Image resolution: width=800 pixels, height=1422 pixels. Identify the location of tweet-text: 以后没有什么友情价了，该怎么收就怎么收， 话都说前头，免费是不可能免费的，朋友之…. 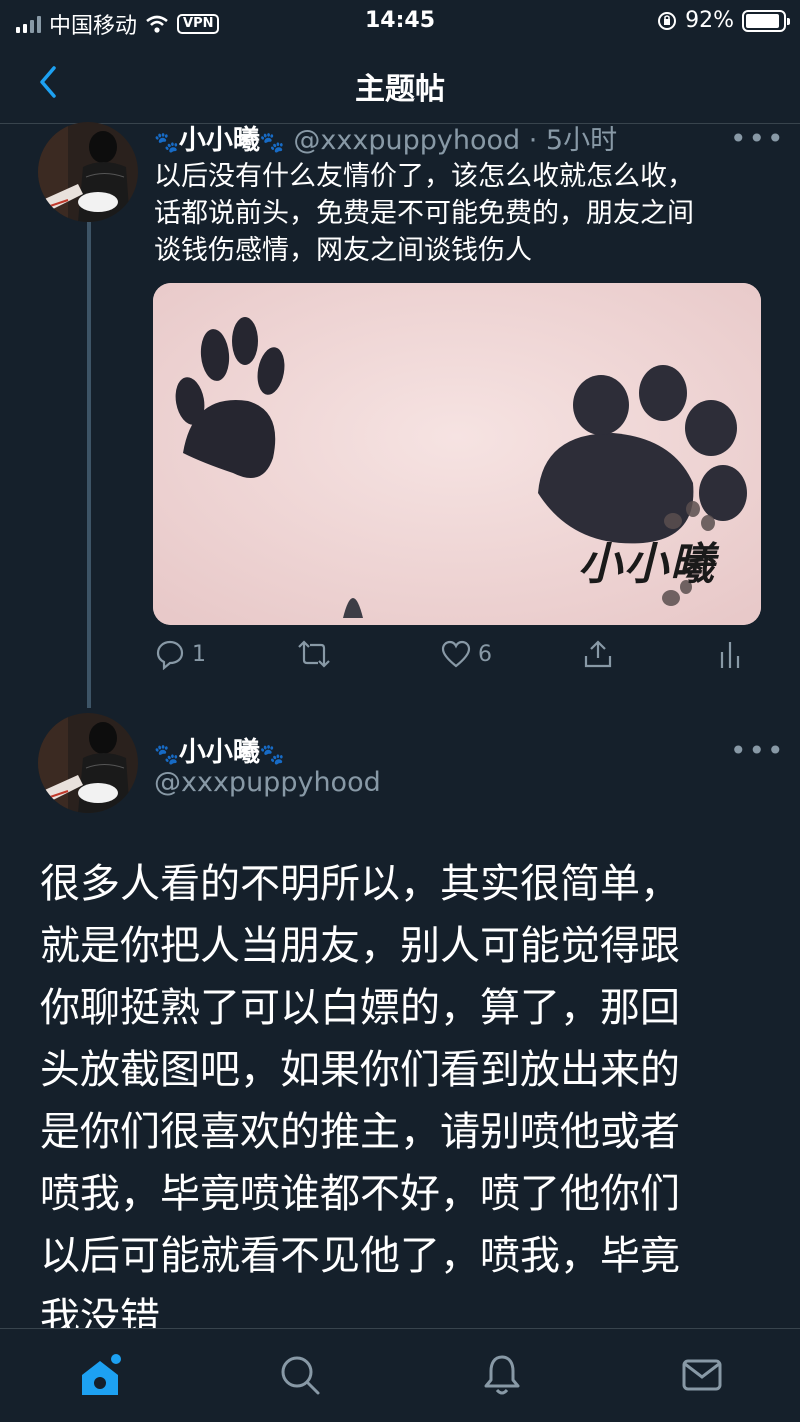
(464, 213).